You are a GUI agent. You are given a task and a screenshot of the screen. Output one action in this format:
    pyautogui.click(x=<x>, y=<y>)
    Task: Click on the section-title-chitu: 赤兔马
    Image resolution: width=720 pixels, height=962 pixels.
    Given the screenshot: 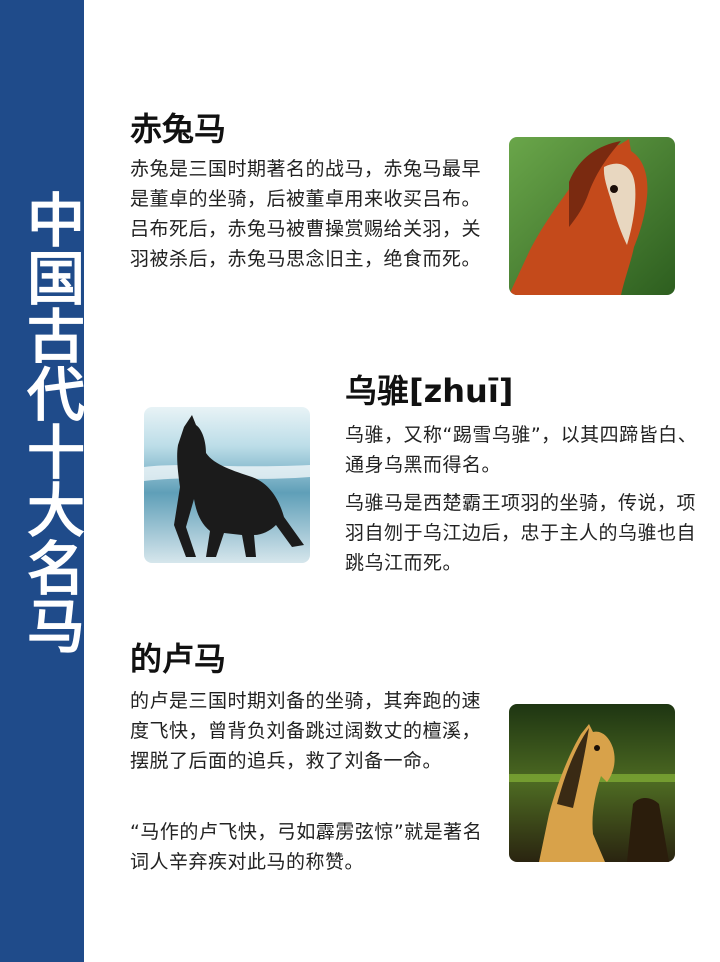 What is the action you would take?
    pyautogui.click(x=178, y=129)
    